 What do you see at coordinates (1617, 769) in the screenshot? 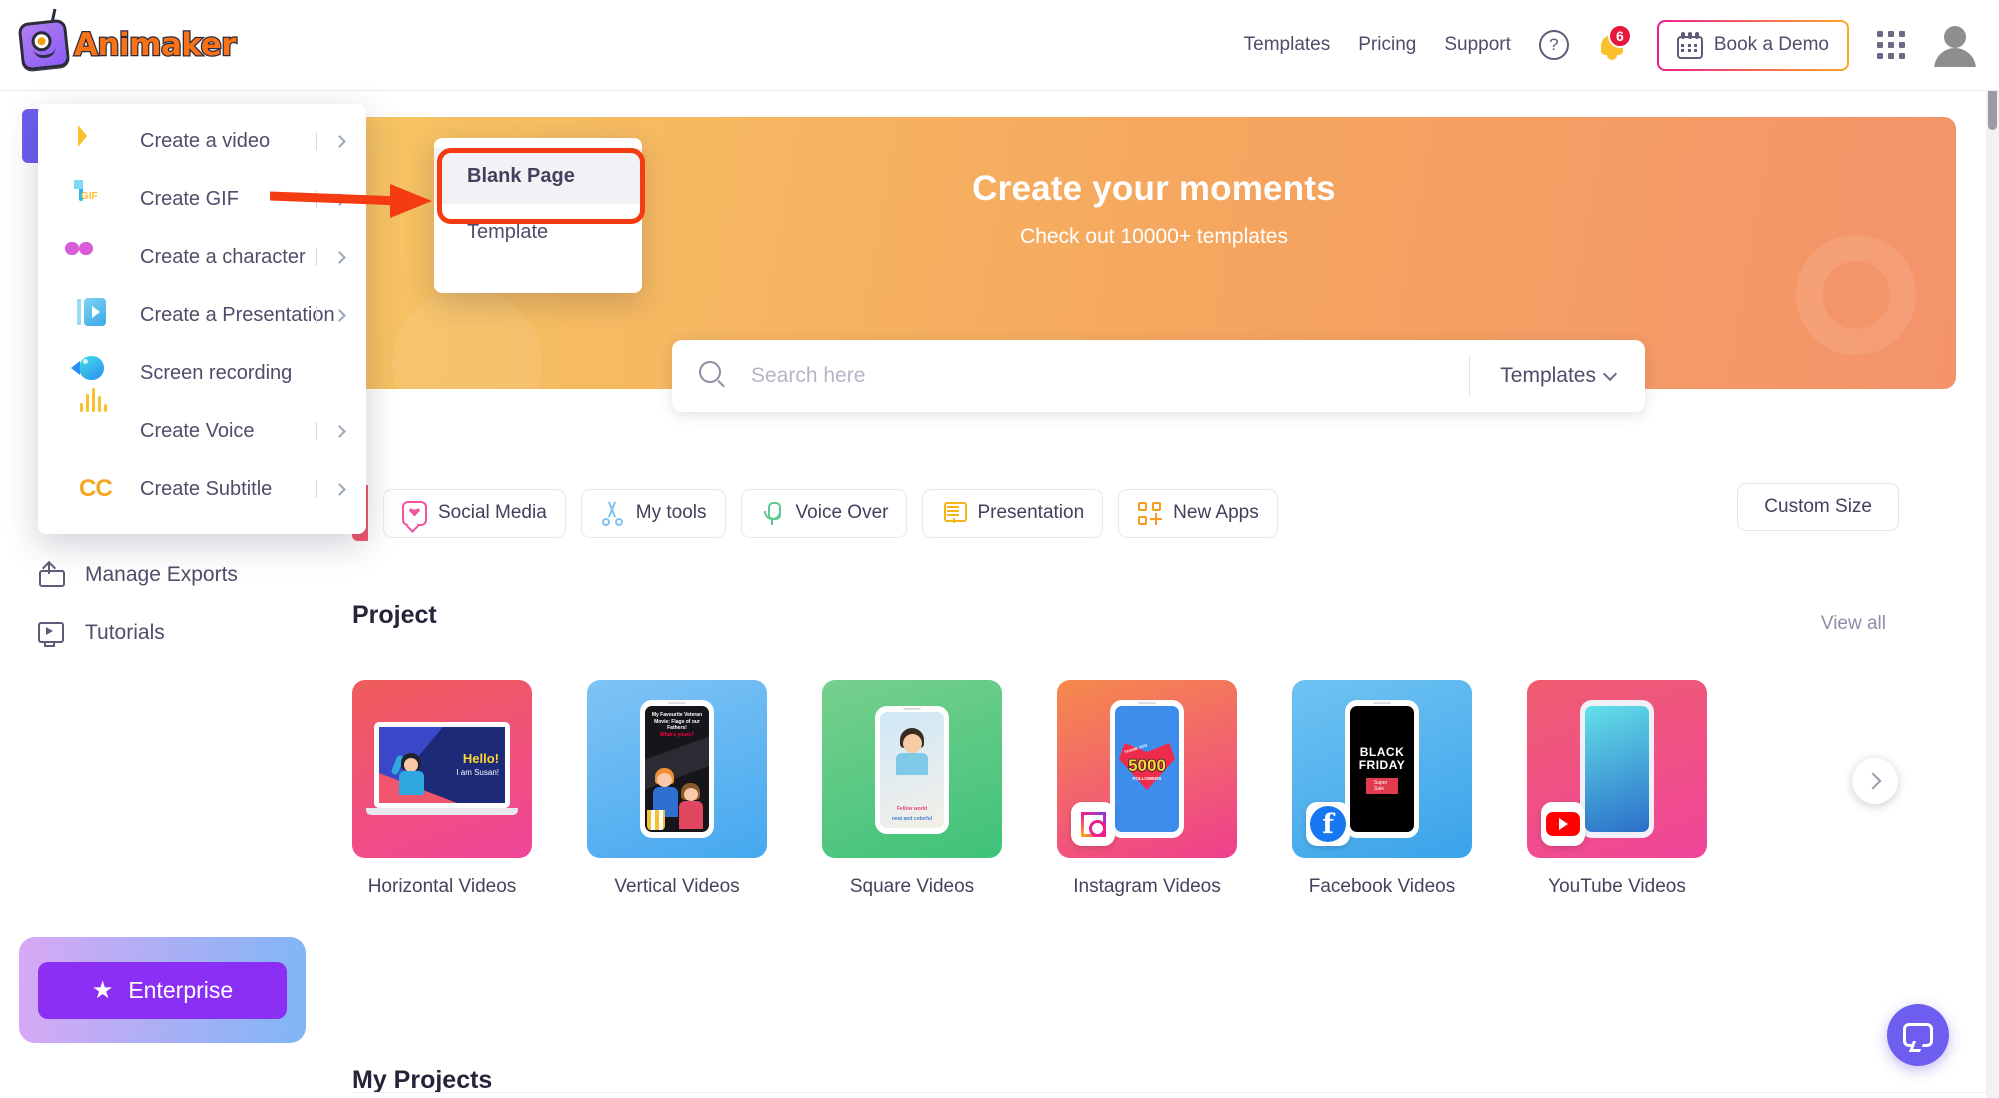
I see `card-thumbnail` at bounding box center [1617, 769].